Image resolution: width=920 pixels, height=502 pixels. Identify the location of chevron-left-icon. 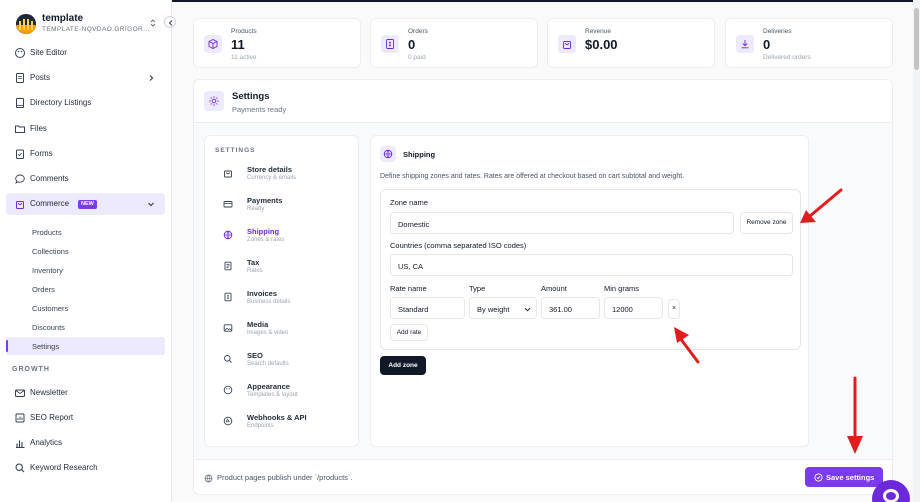
(170, 23).